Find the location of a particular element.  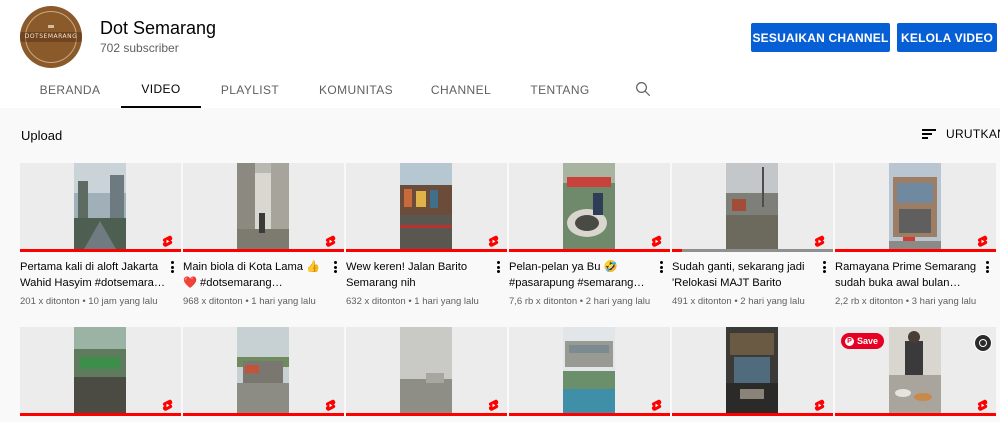

pinterest-icon: P is located at coordinates (849, 341).